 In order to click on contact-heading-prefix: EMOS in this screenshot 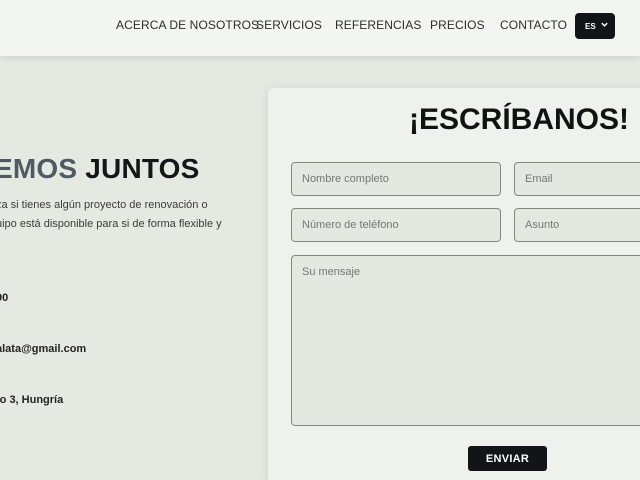, I will do `click(39, 168)`.